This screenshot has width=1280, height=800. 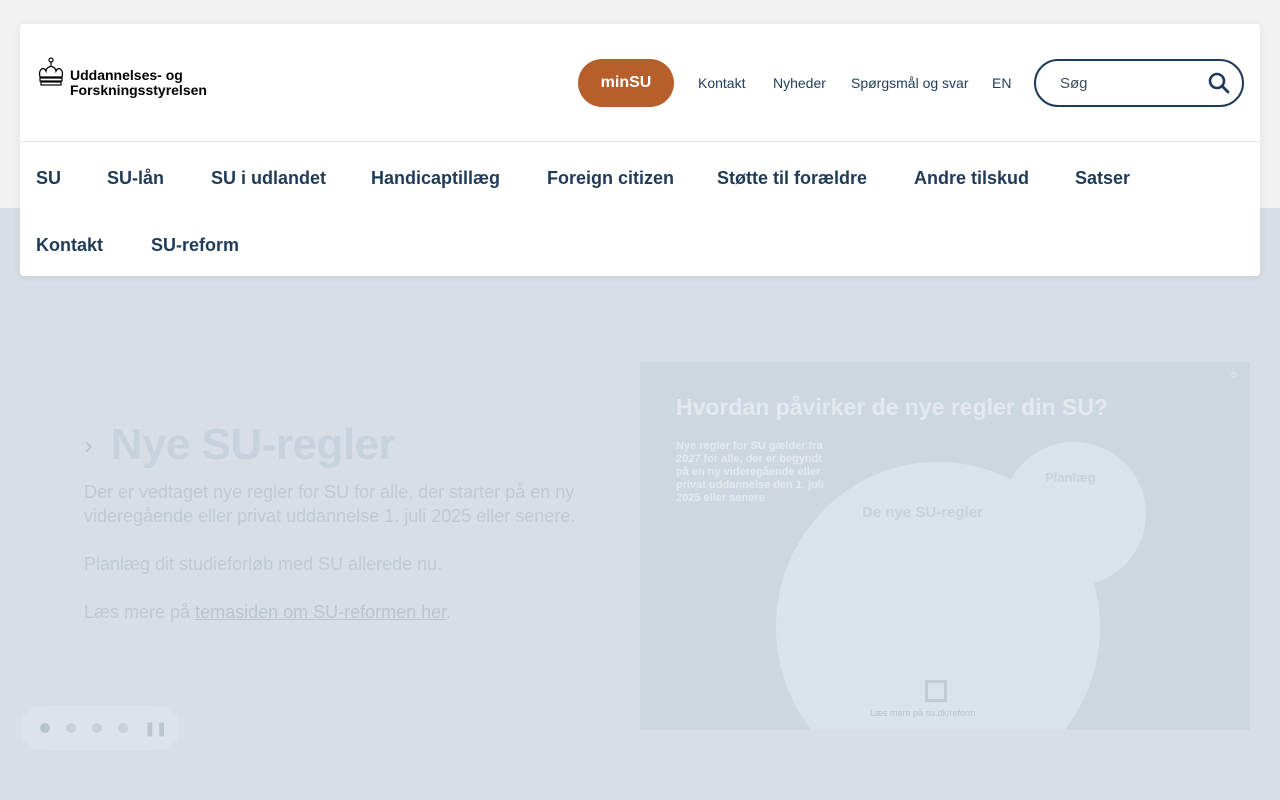 What do you see at coordinates (126, 75) in the screenshot?
I see `logo-line-1: Uddannelses- og` at bounding box center [126, 75].